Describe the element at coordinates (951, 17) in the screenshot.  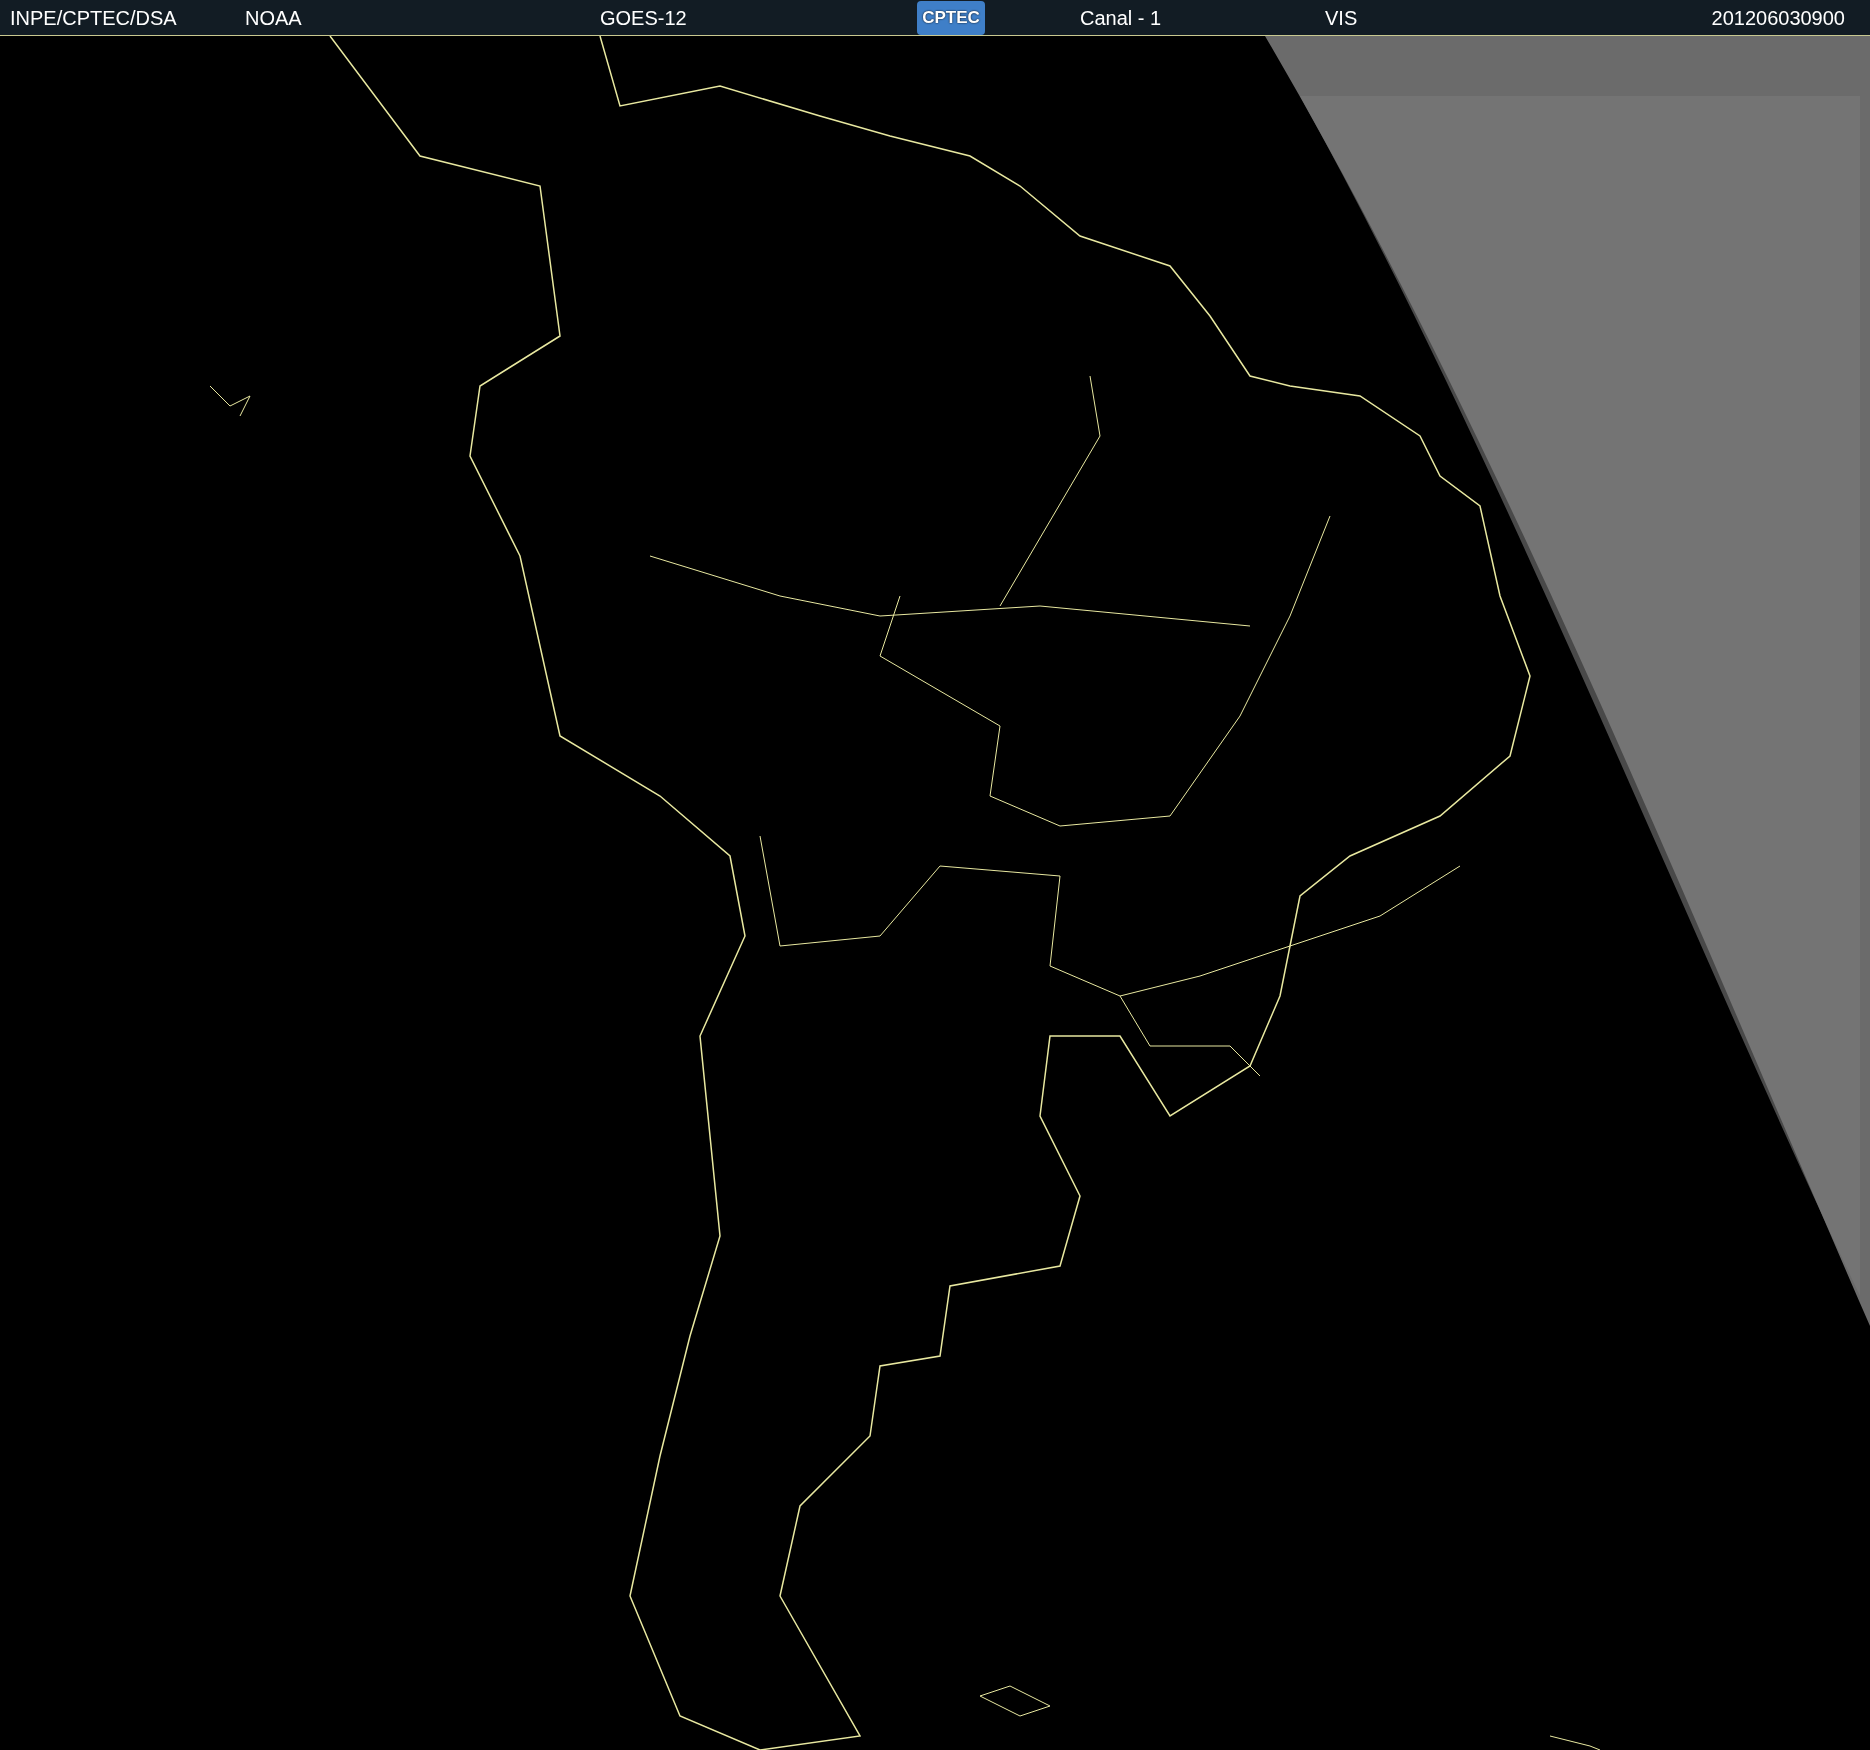
I see `logo-text: CPTEC` at that location.